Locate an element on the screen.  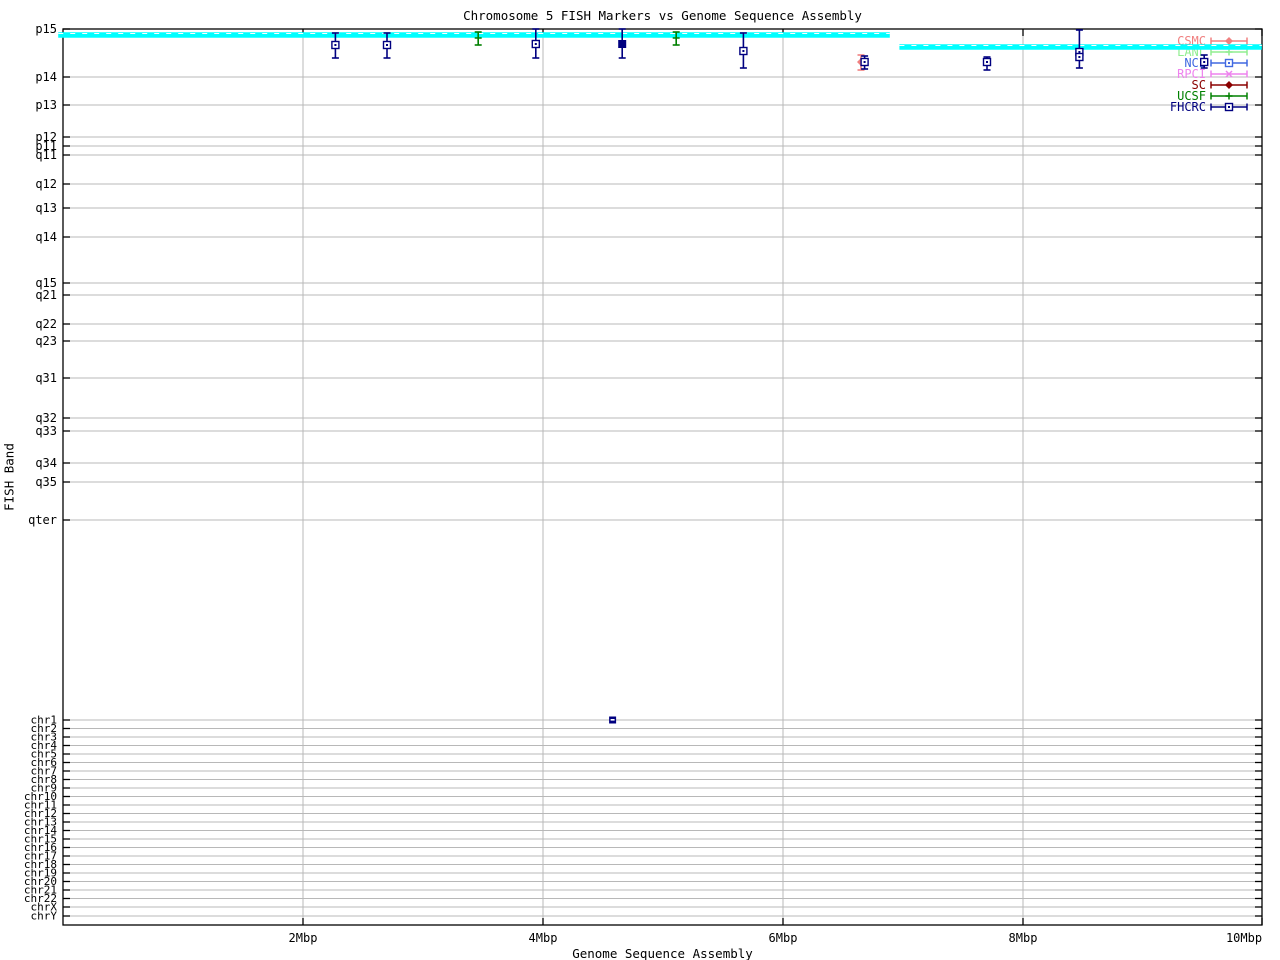
data-point-marker-dash is located at coordinates (612, 720).